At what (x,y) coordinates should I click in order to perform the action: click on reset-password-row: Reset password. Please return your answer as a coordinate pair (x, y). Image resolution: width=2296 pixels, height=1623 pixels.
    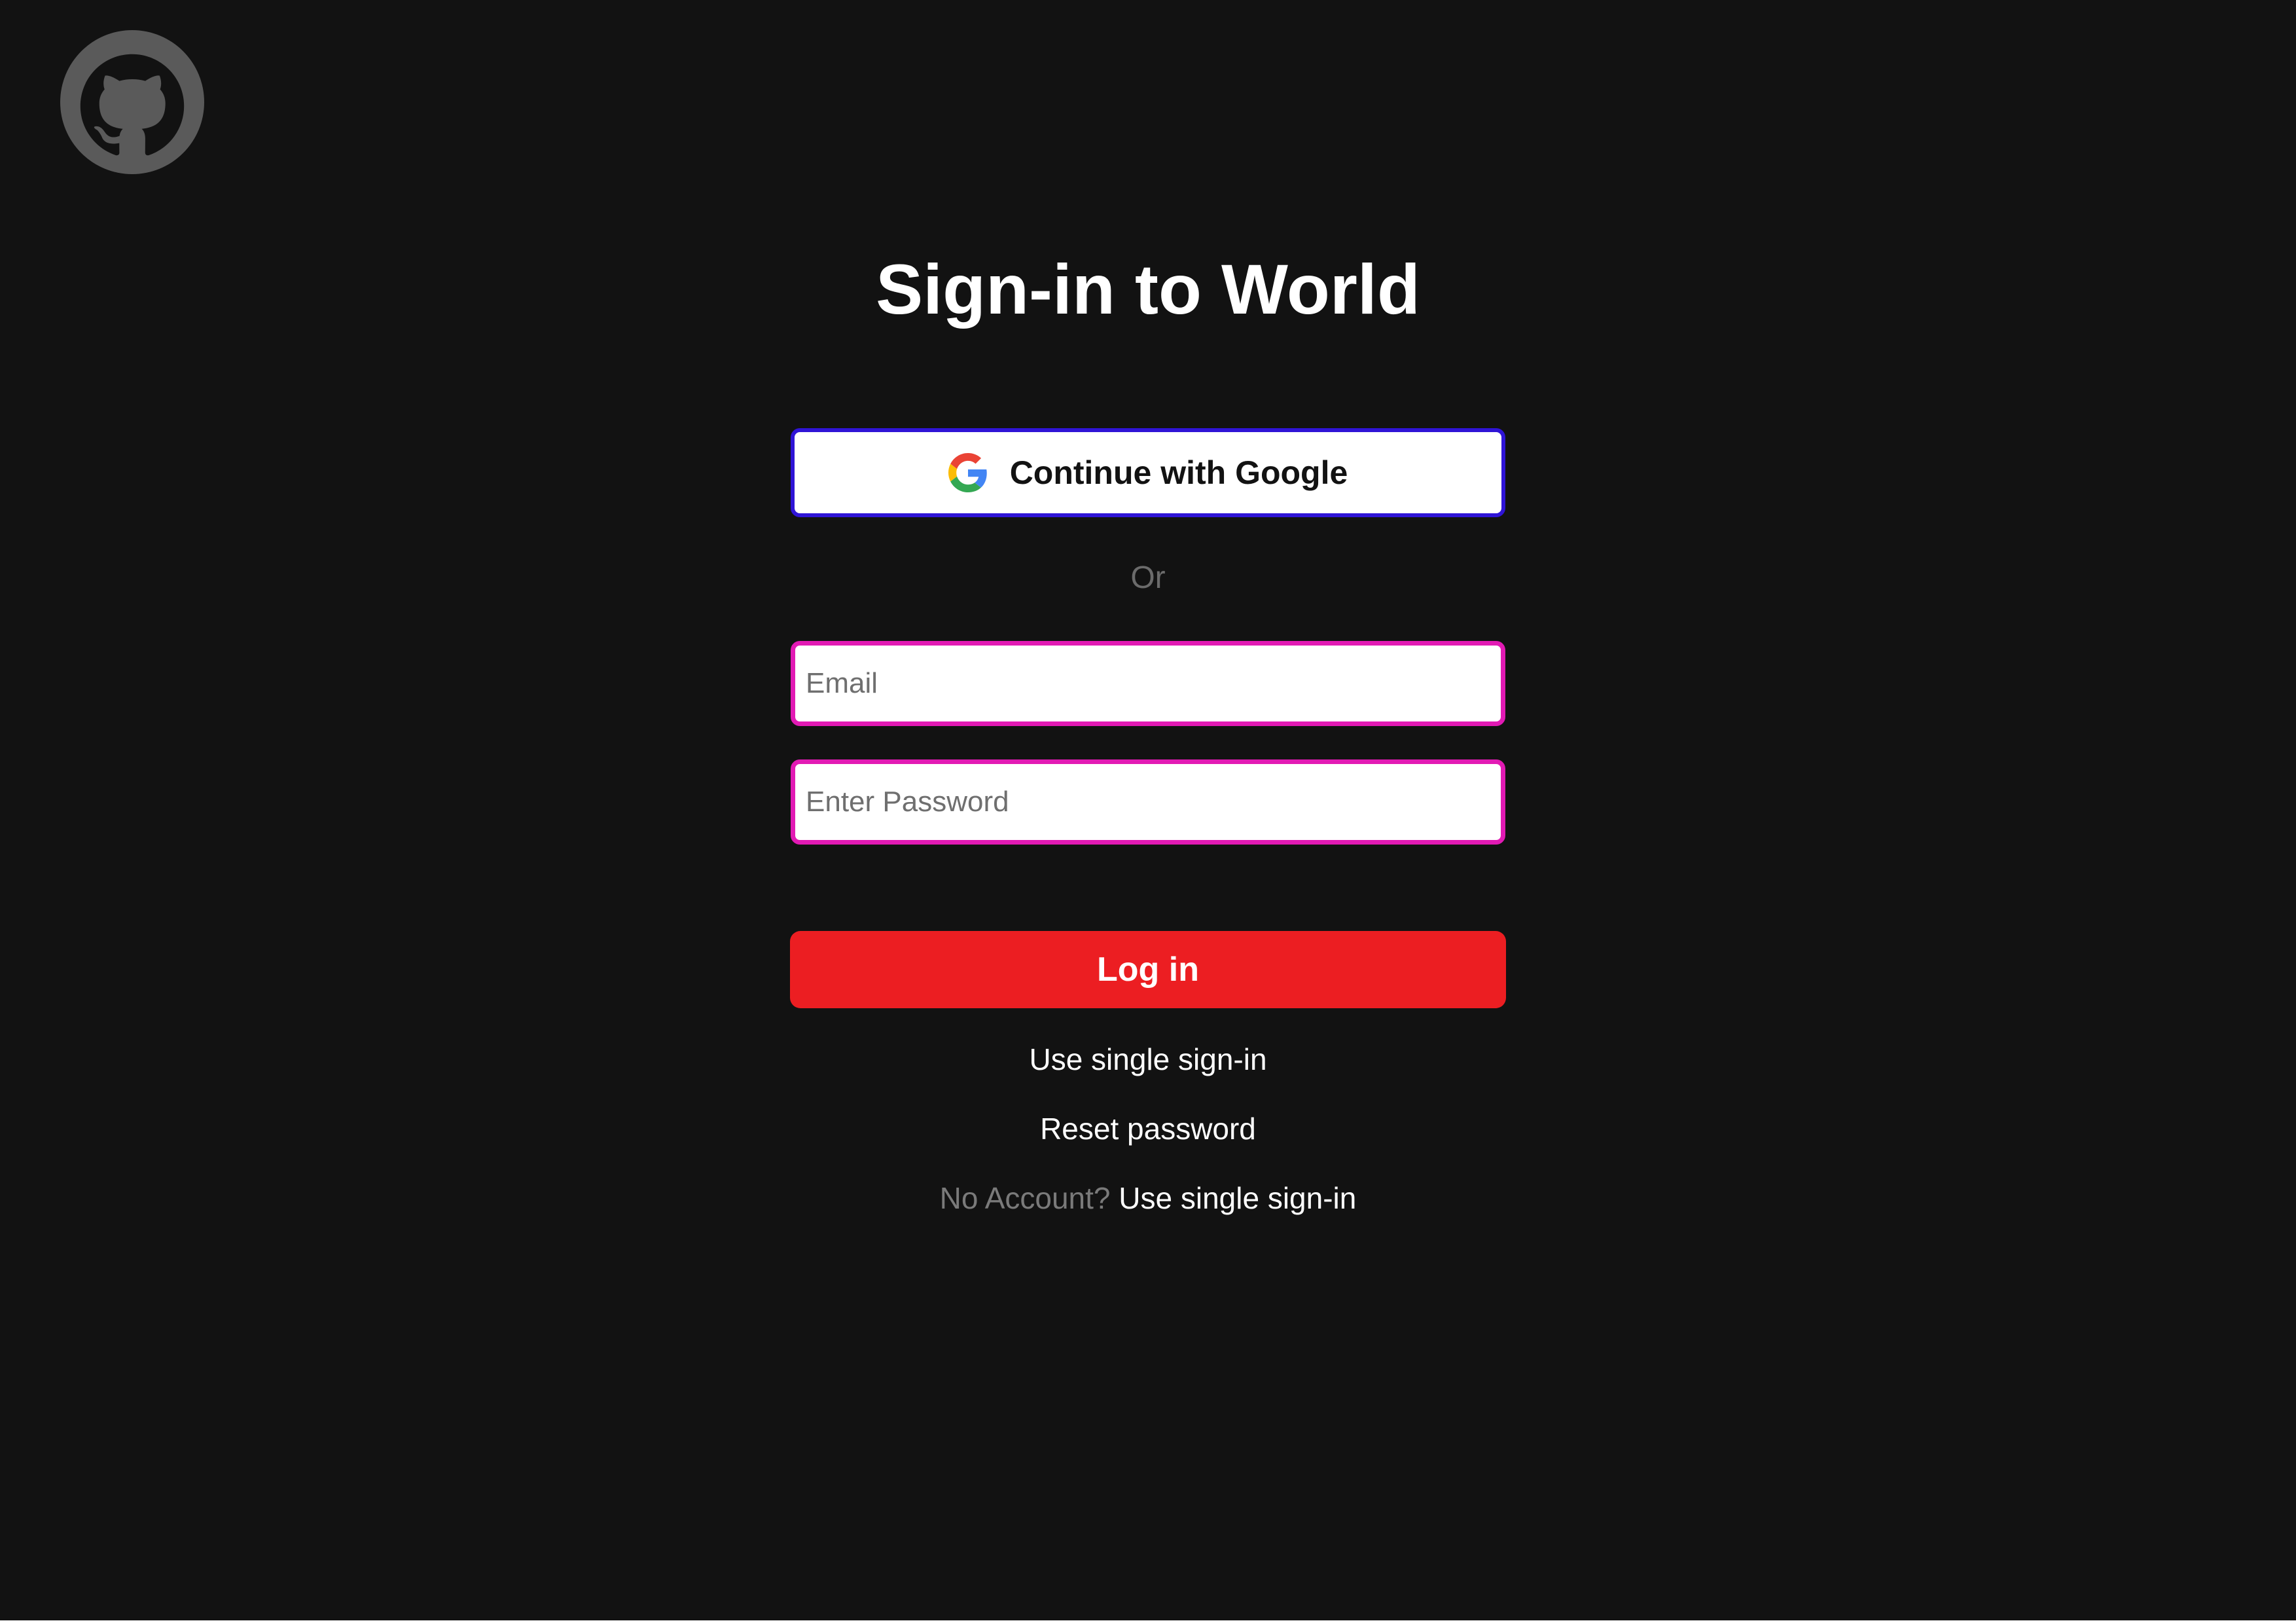
    Looking at the image, I should click on (1148, 1129).